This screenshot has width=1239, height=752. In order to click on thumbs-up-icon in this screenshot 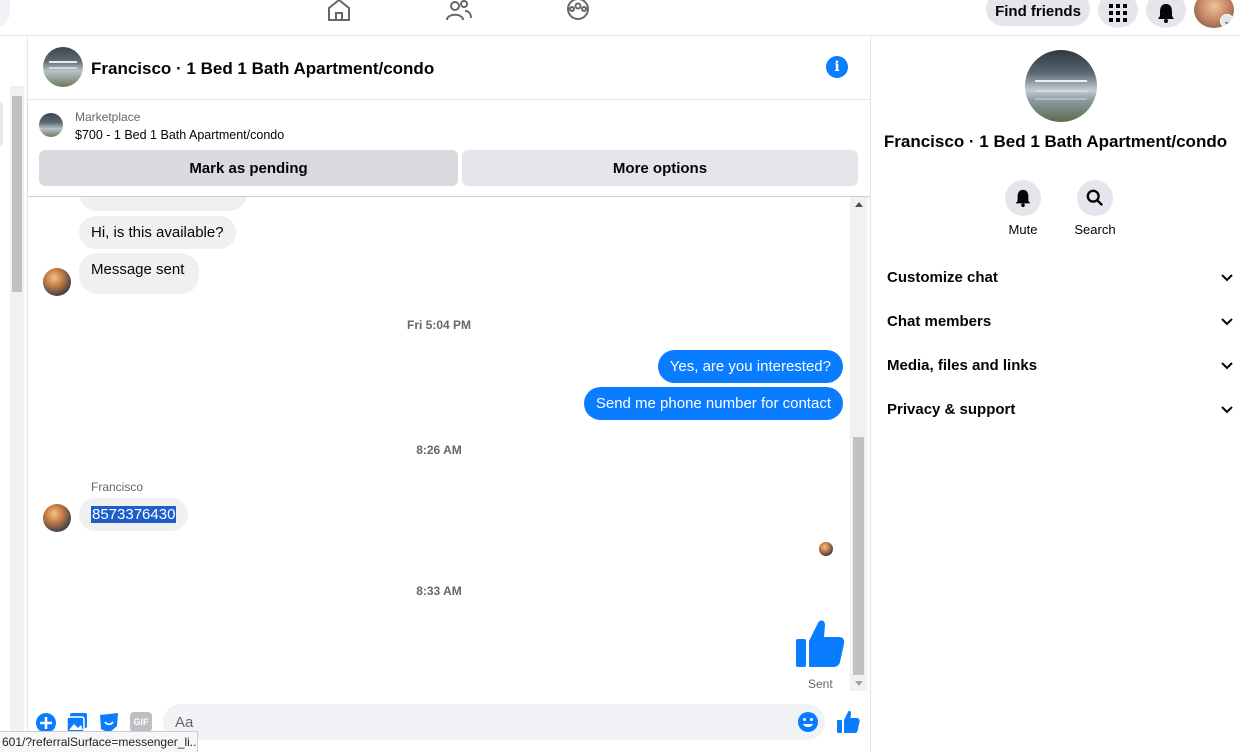, I will do `click(820, 645)`.